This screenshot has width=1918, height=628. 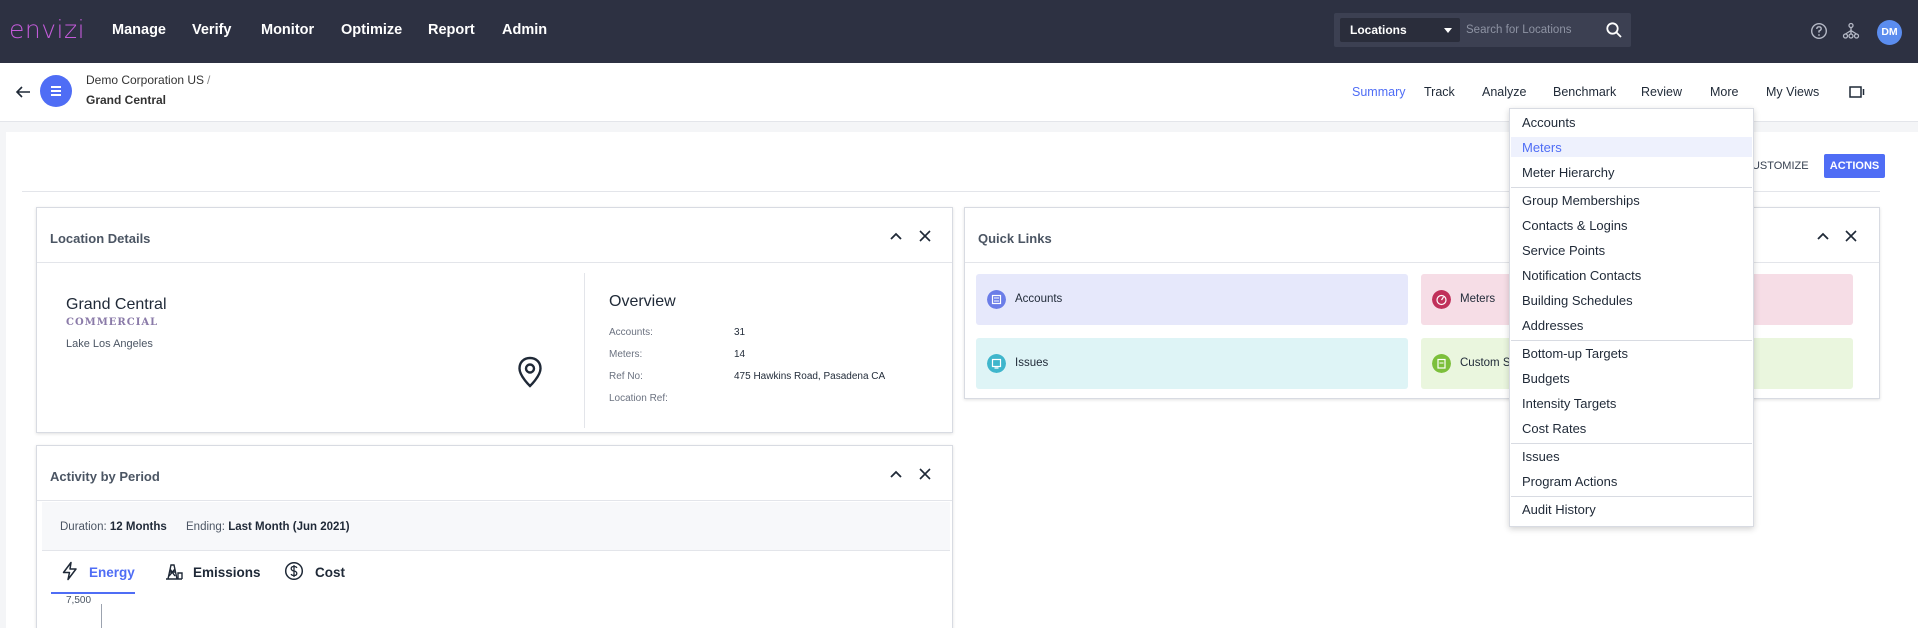 What do you see at coordinates (996, 363) in the screenshot?
I see `issues-icon` at bounding box center [996, 363].